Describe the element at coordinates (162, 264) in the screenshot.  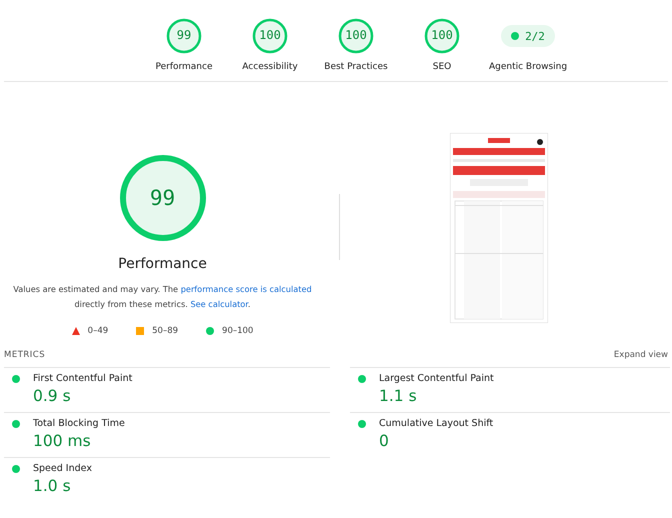
I see `performance-title: Performance` at that location.